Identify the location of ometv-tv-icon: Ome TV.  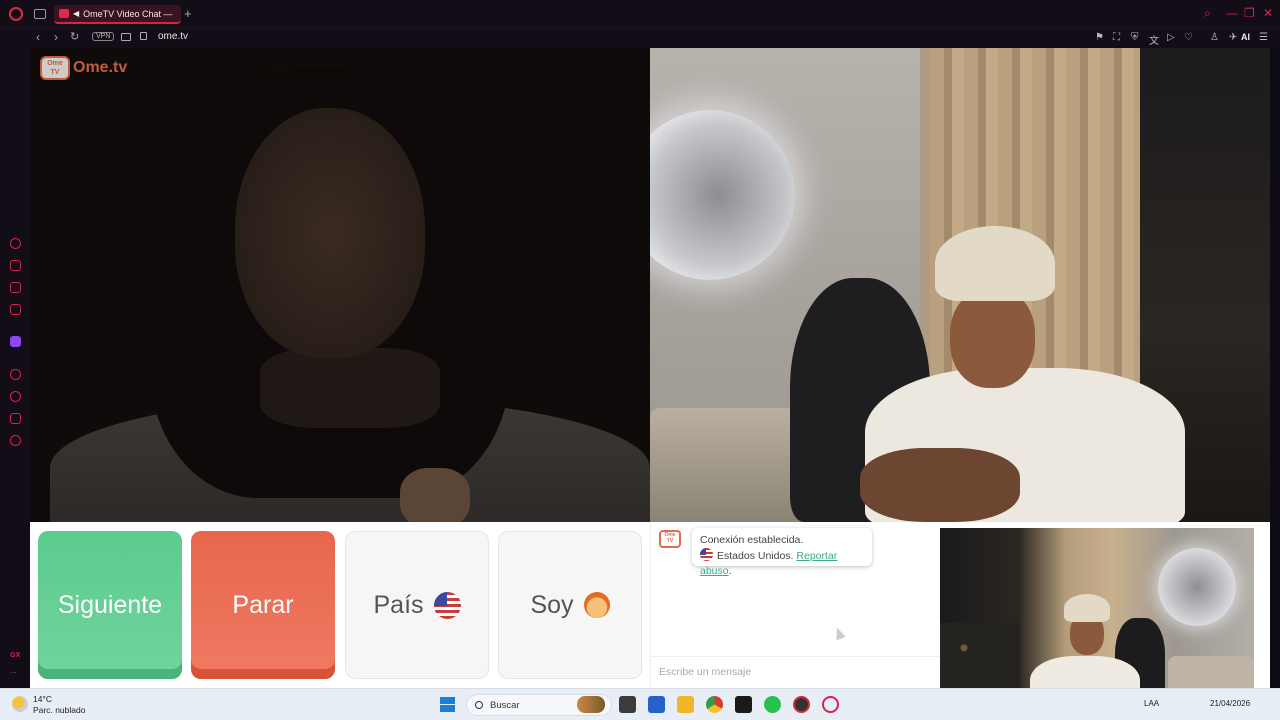
(55, 68).